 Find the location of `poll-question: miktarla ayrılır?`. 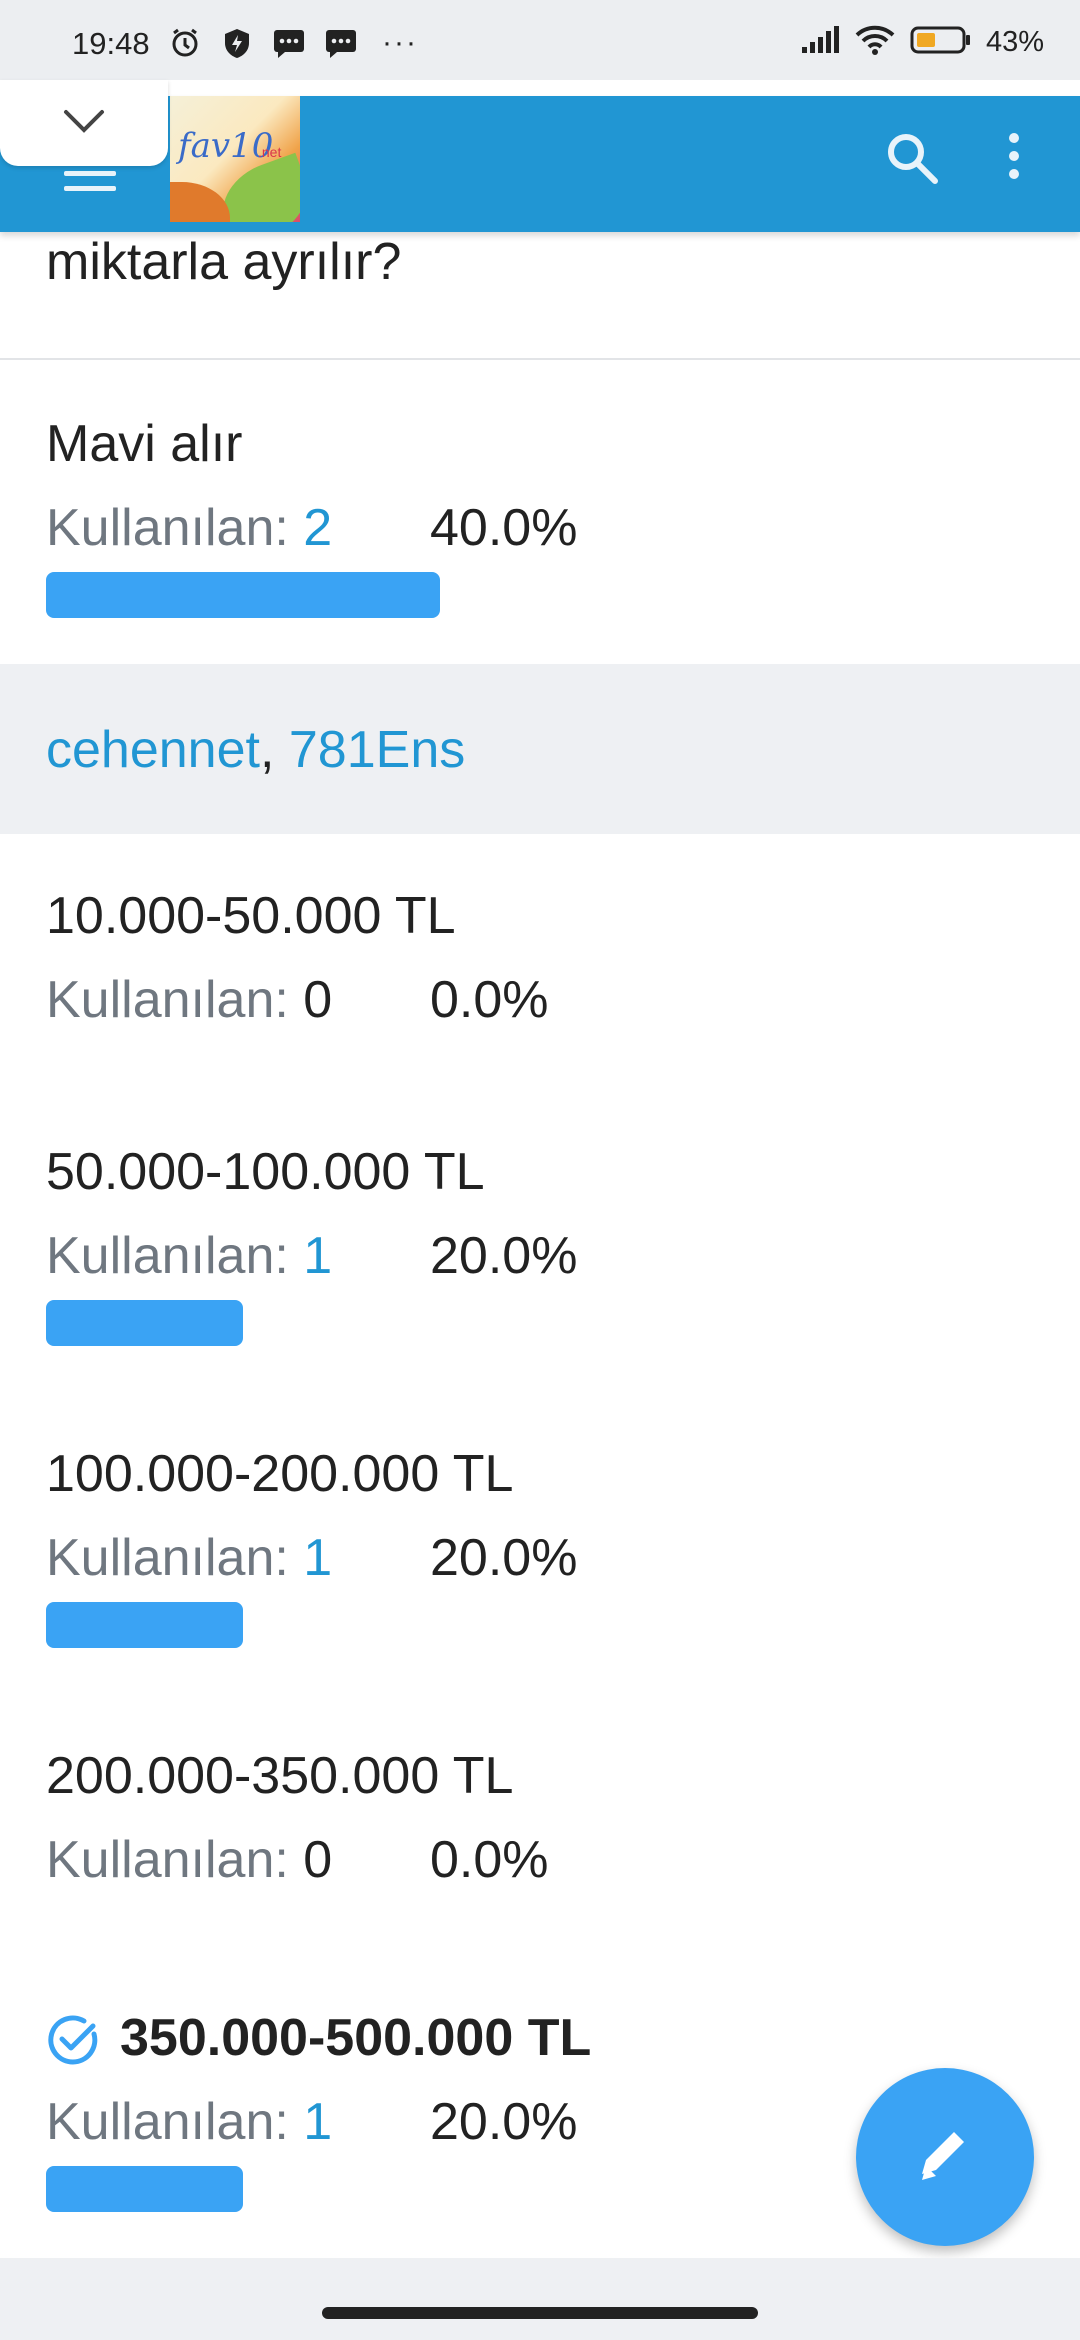

poll-question: miktarla ayrılır? is located at coordinates (224, 262).